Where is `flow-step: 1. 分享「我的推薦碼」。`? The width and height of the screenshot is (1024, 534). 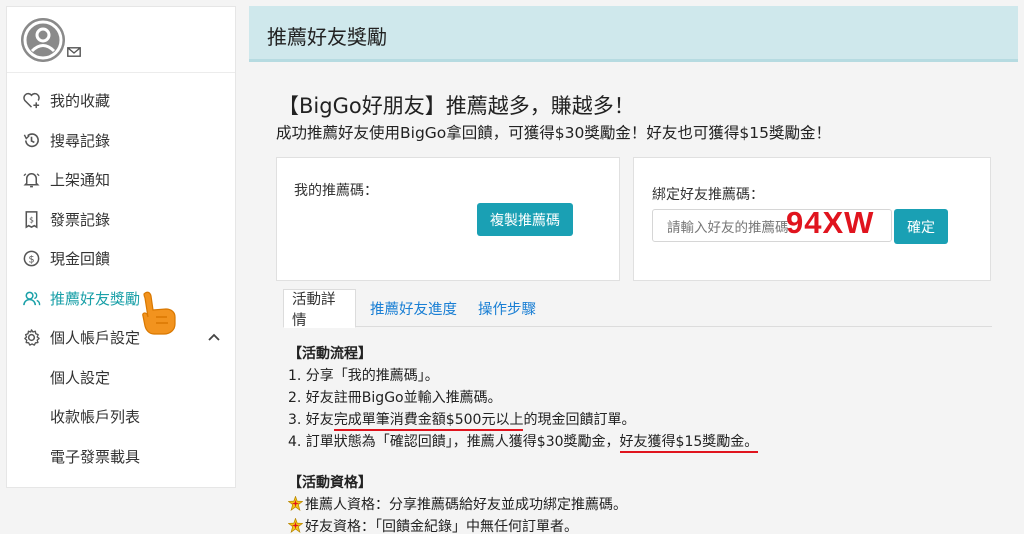 flow-step: 1. 分享「我的推薦碼」。 is located at coordinates (363, 376).